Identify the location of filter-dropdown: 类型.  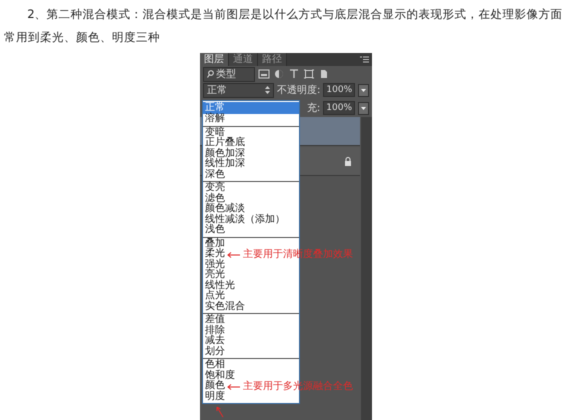
(229, 74).